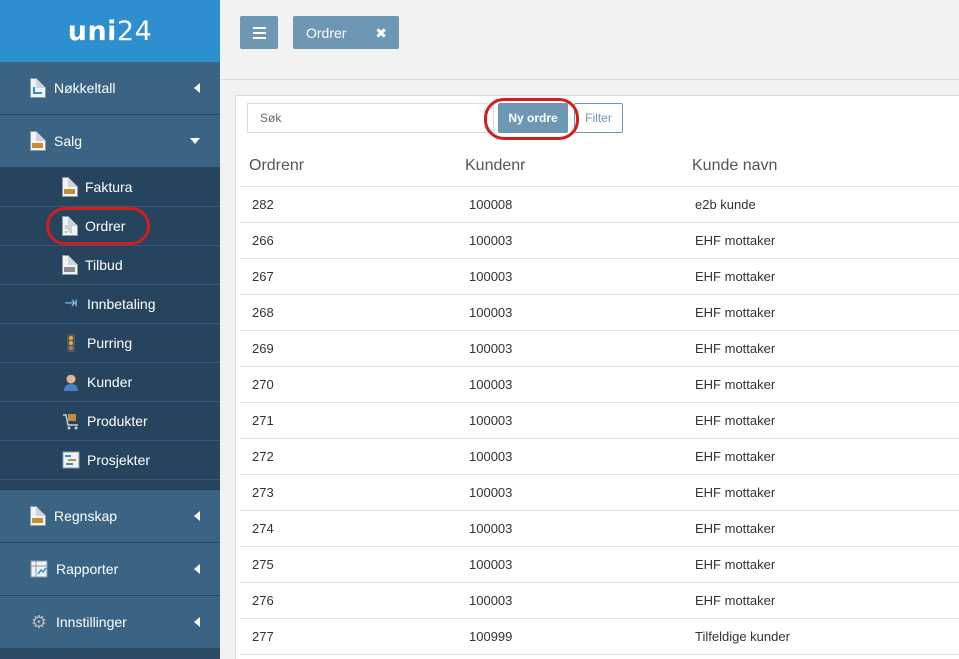 This screenshot has width=959, height=659. Describe the element at coordinates (263, 204) in the screenshot. I see `cell-ordrenr: 282` at that location.